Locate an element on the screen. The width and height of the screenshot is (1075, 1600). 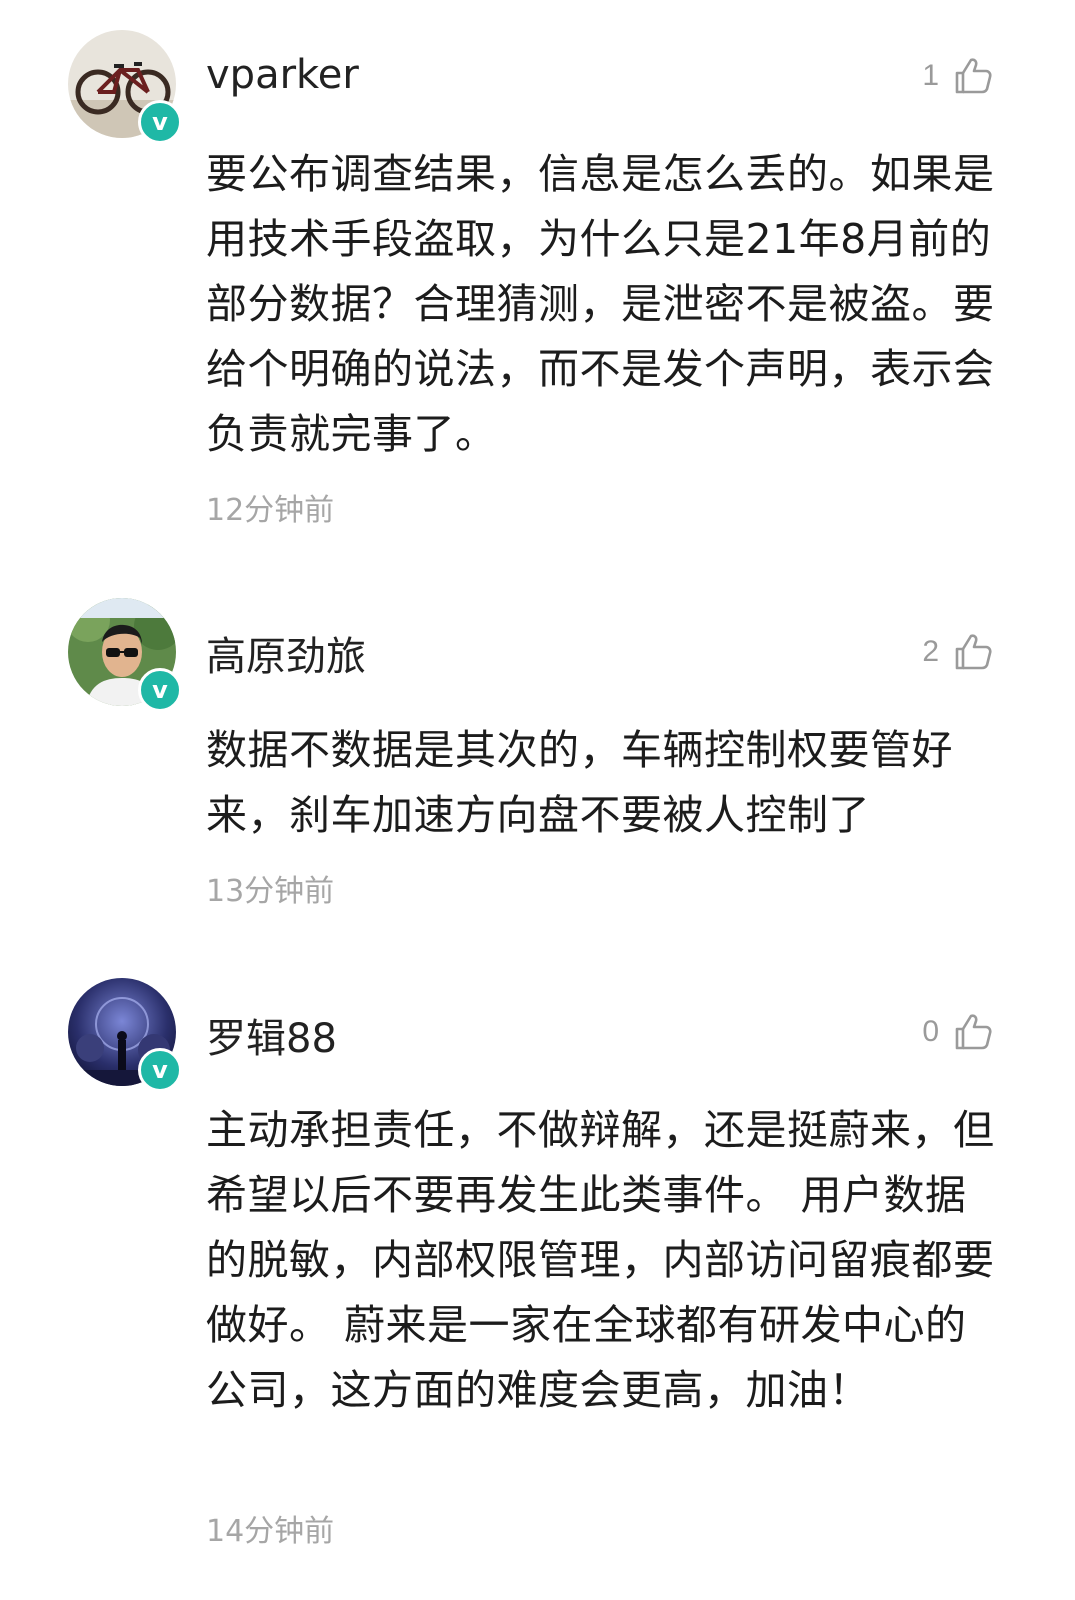
like-button: 2 is located at coordinates (957, 652).